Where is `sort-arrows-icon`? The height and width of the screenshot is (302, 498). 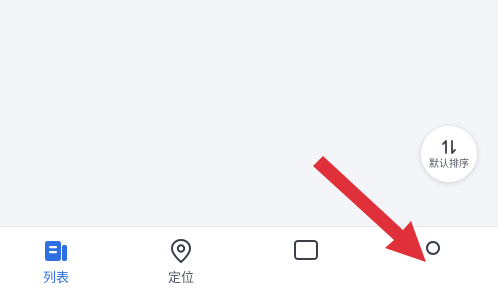 sort-arrows-icon is located at coordinates (449, 146).